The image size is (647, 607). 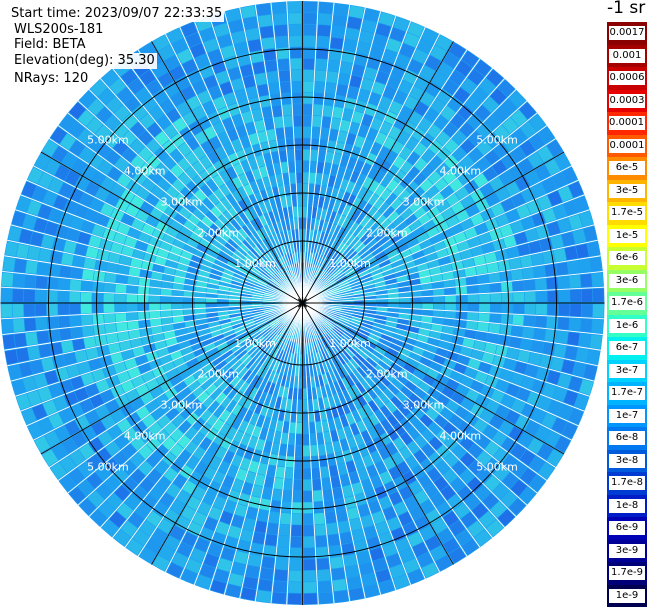 What do you see at coordinates (627, 33) in the screenshot?
I see `legend-label: 0.0017` at bounding box center [627, 33].